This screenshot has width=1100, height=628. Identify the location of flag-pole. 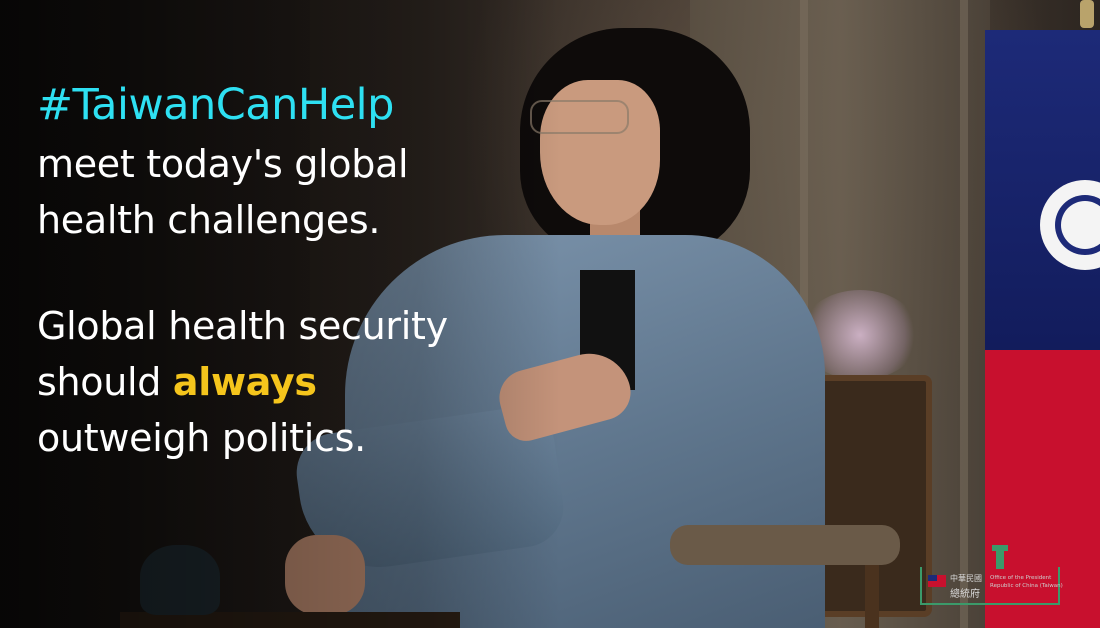
(1087, 14).